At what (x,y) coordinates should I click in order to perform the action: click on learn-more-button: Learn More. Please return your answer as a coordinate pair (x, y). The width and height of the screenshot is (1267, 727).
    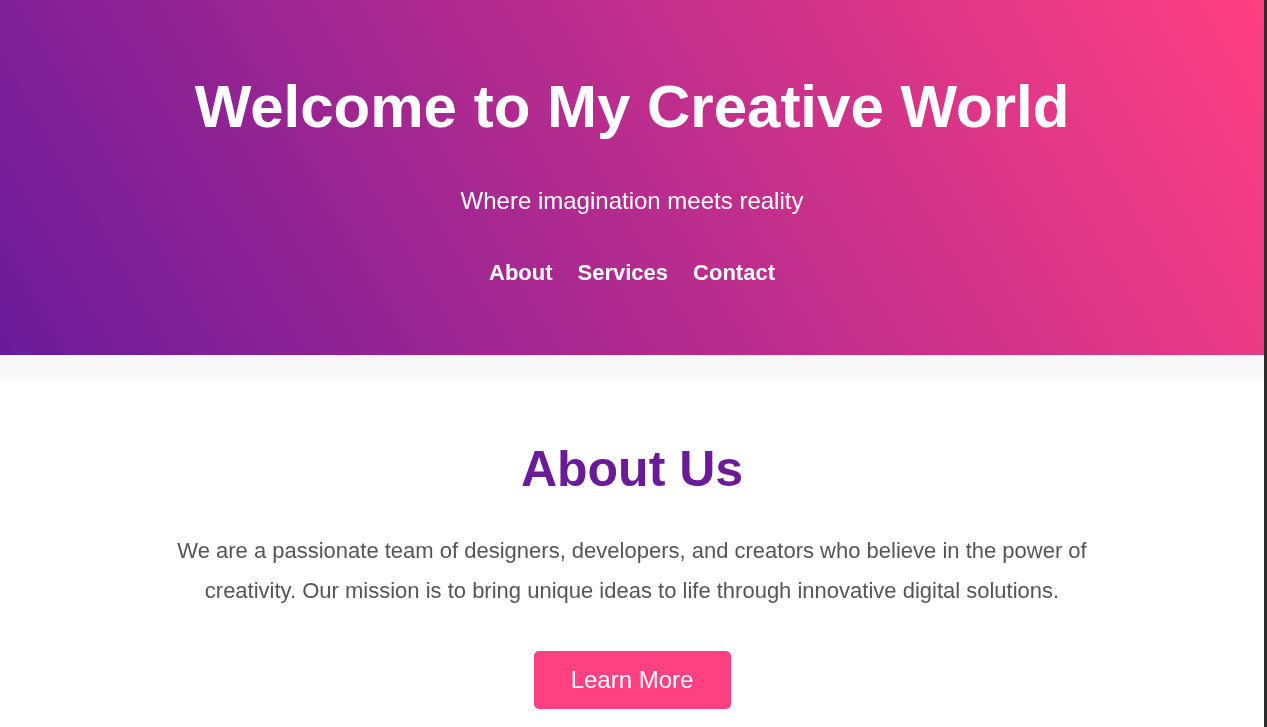
    Looking at the image, I should click on (632, 680).